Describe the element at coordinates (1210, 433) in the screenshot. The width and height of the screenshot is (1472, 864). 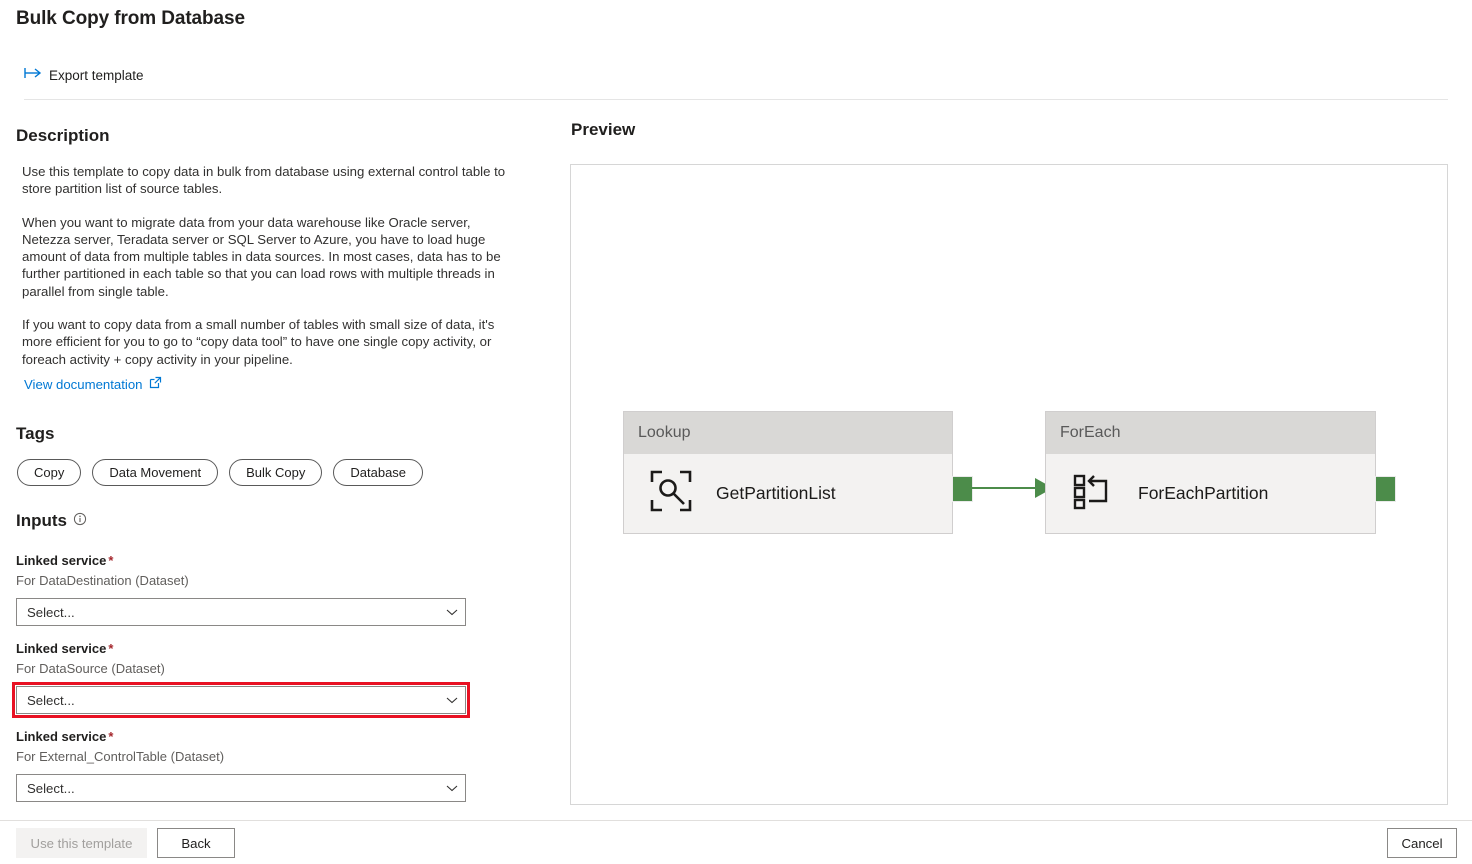
I see `pipeline-node-foreach-type: ForEach` at that location.